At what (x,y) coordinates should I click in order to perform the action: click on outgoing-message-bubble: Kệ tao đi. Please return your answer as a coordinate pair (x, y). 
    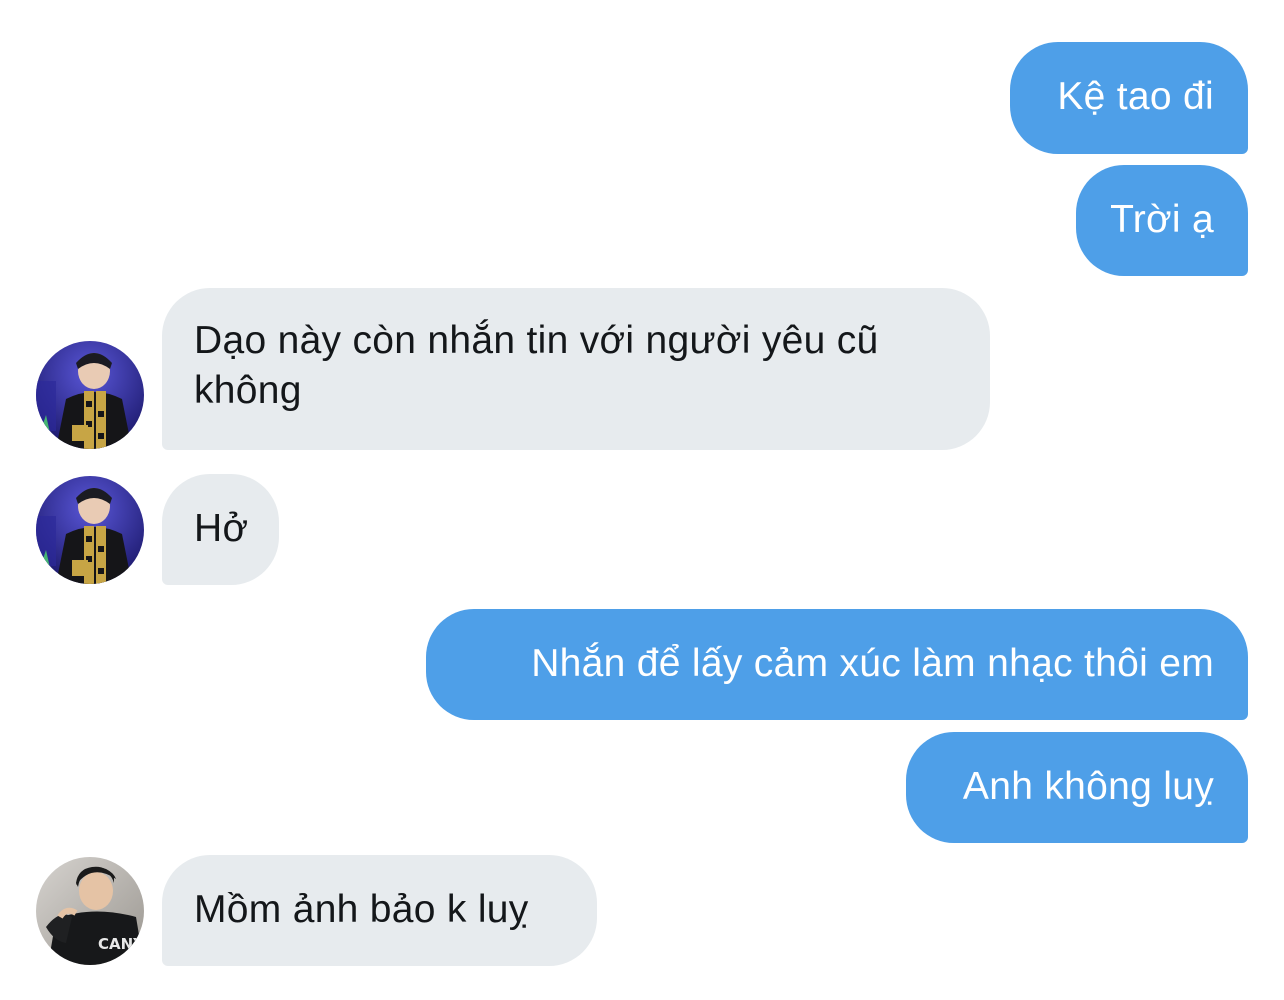
    Looking at the image, I should click on (1129, 98).